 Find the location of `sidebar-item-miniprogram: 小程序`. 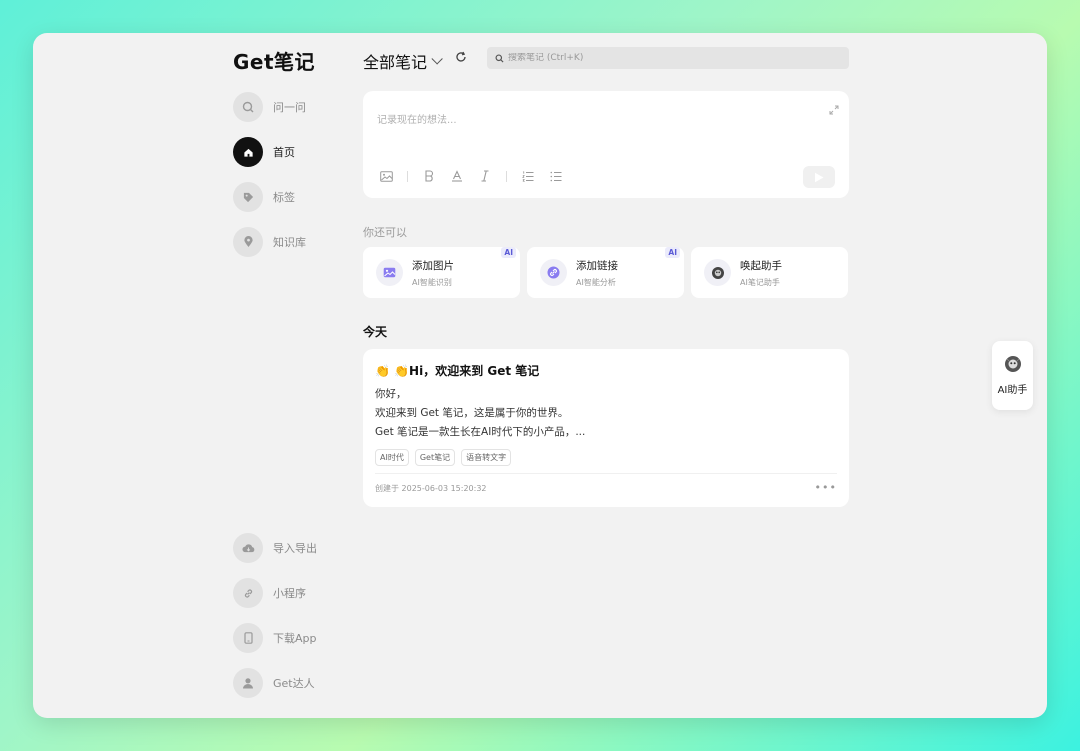

sidebar-item-miniprogram: 小程序 is located at coordinates (269, 593).